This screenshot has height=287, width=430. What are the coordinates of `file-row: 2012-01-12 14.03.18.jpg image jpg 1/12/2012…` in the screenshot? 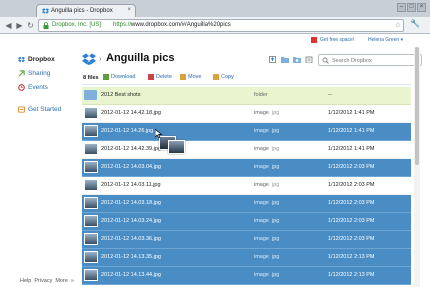 It's located at (246, 204).